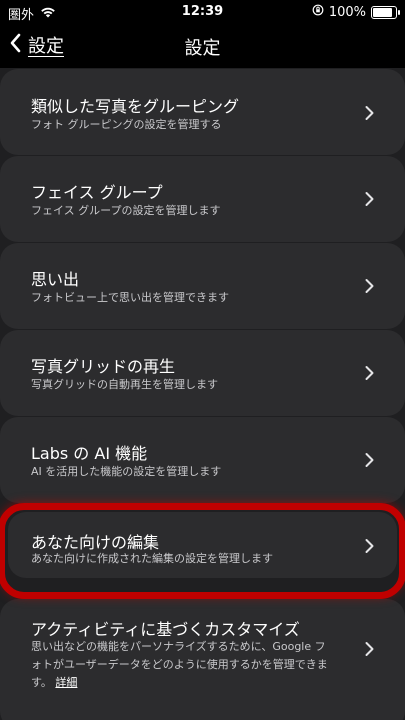 The height and width of the screenshot is (720, 405). What do you see at coordinates (89, 453) in the screenshot?
I see `setting-title: Labs の AI 機能` at bounding box center [89, 453].